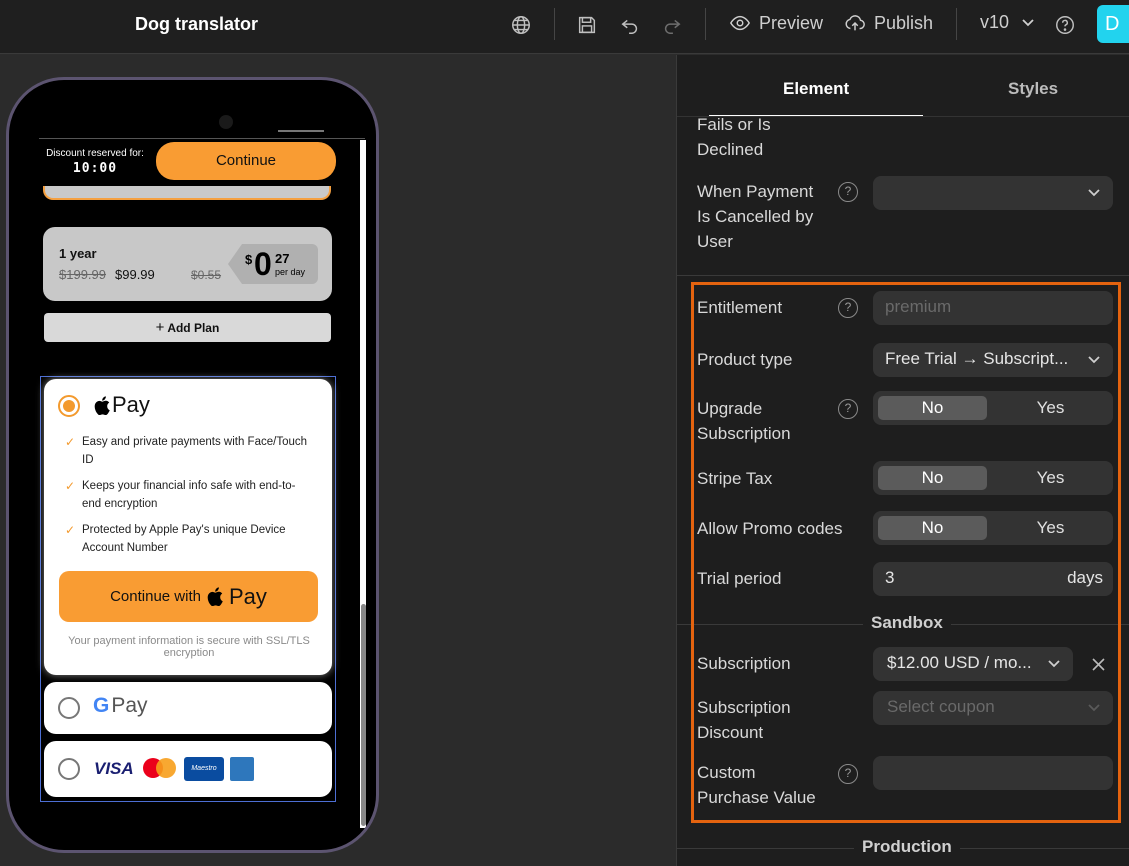 This screenshot has height=866, width=1129. What do you see at coordinates (740, 23) in the screenshot?
I see `eye-icon` at bounding box center [740, 23].